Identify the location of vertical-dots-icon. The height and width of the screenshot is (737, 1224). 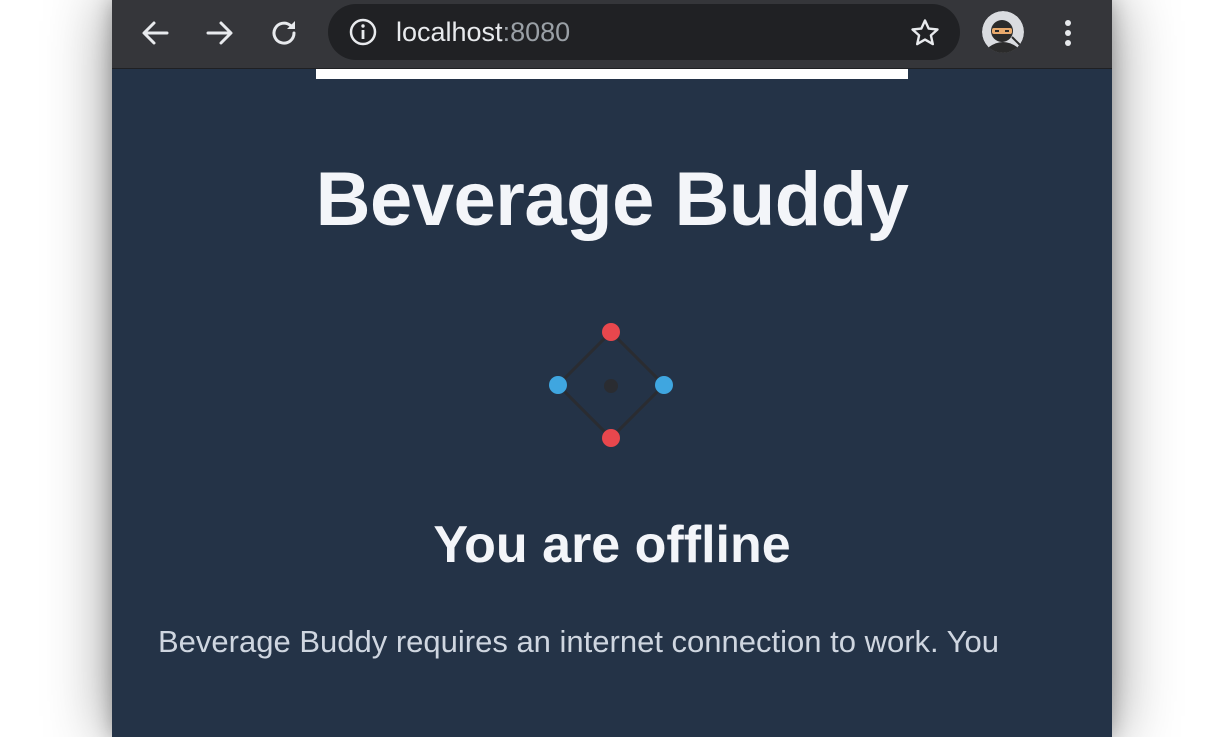
(1068, 33).